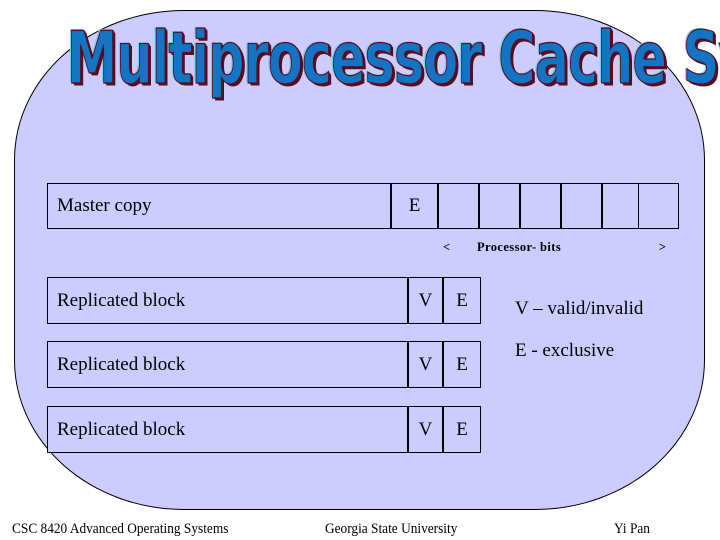 This screenshot has width=720, height=540. I want to click on footer-author-name: Yi Pan, so click(632, 529).